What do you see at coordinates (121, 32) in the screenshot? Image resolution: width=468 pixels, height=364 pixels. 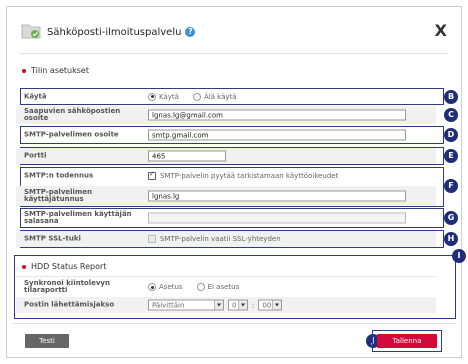 I see `dialog-title: Sähköposti-ilmoituspalvelu?` at bounding box center [121, 32].